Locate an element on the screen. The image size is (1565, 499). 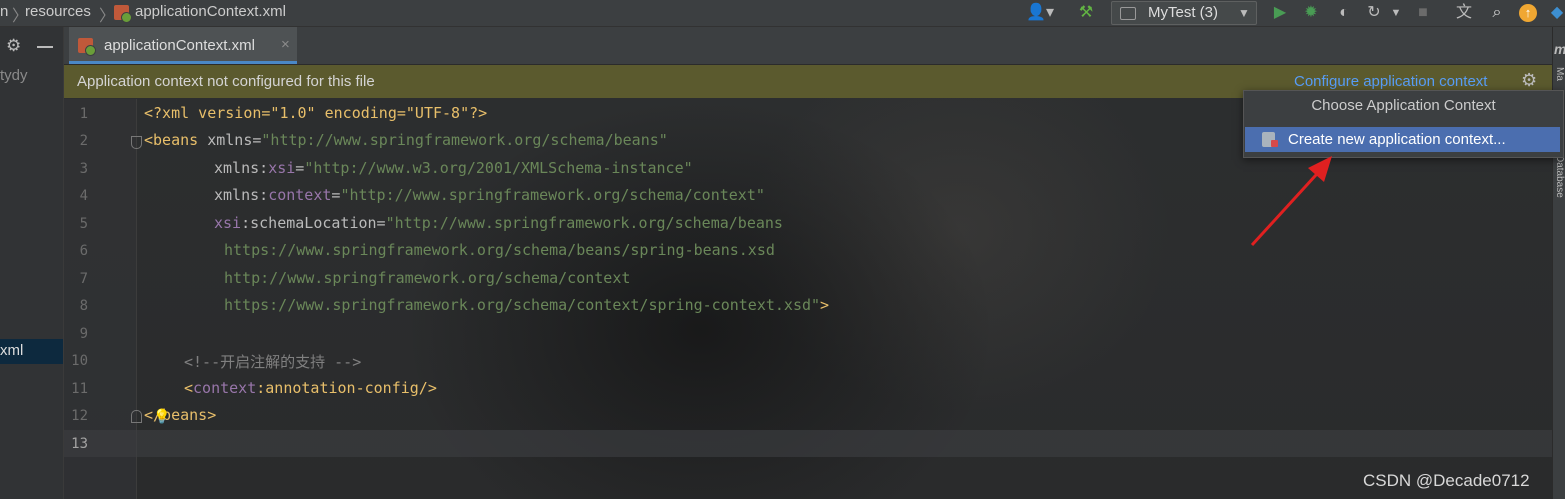
xml-tag: > is located at coordinates (825, 305).